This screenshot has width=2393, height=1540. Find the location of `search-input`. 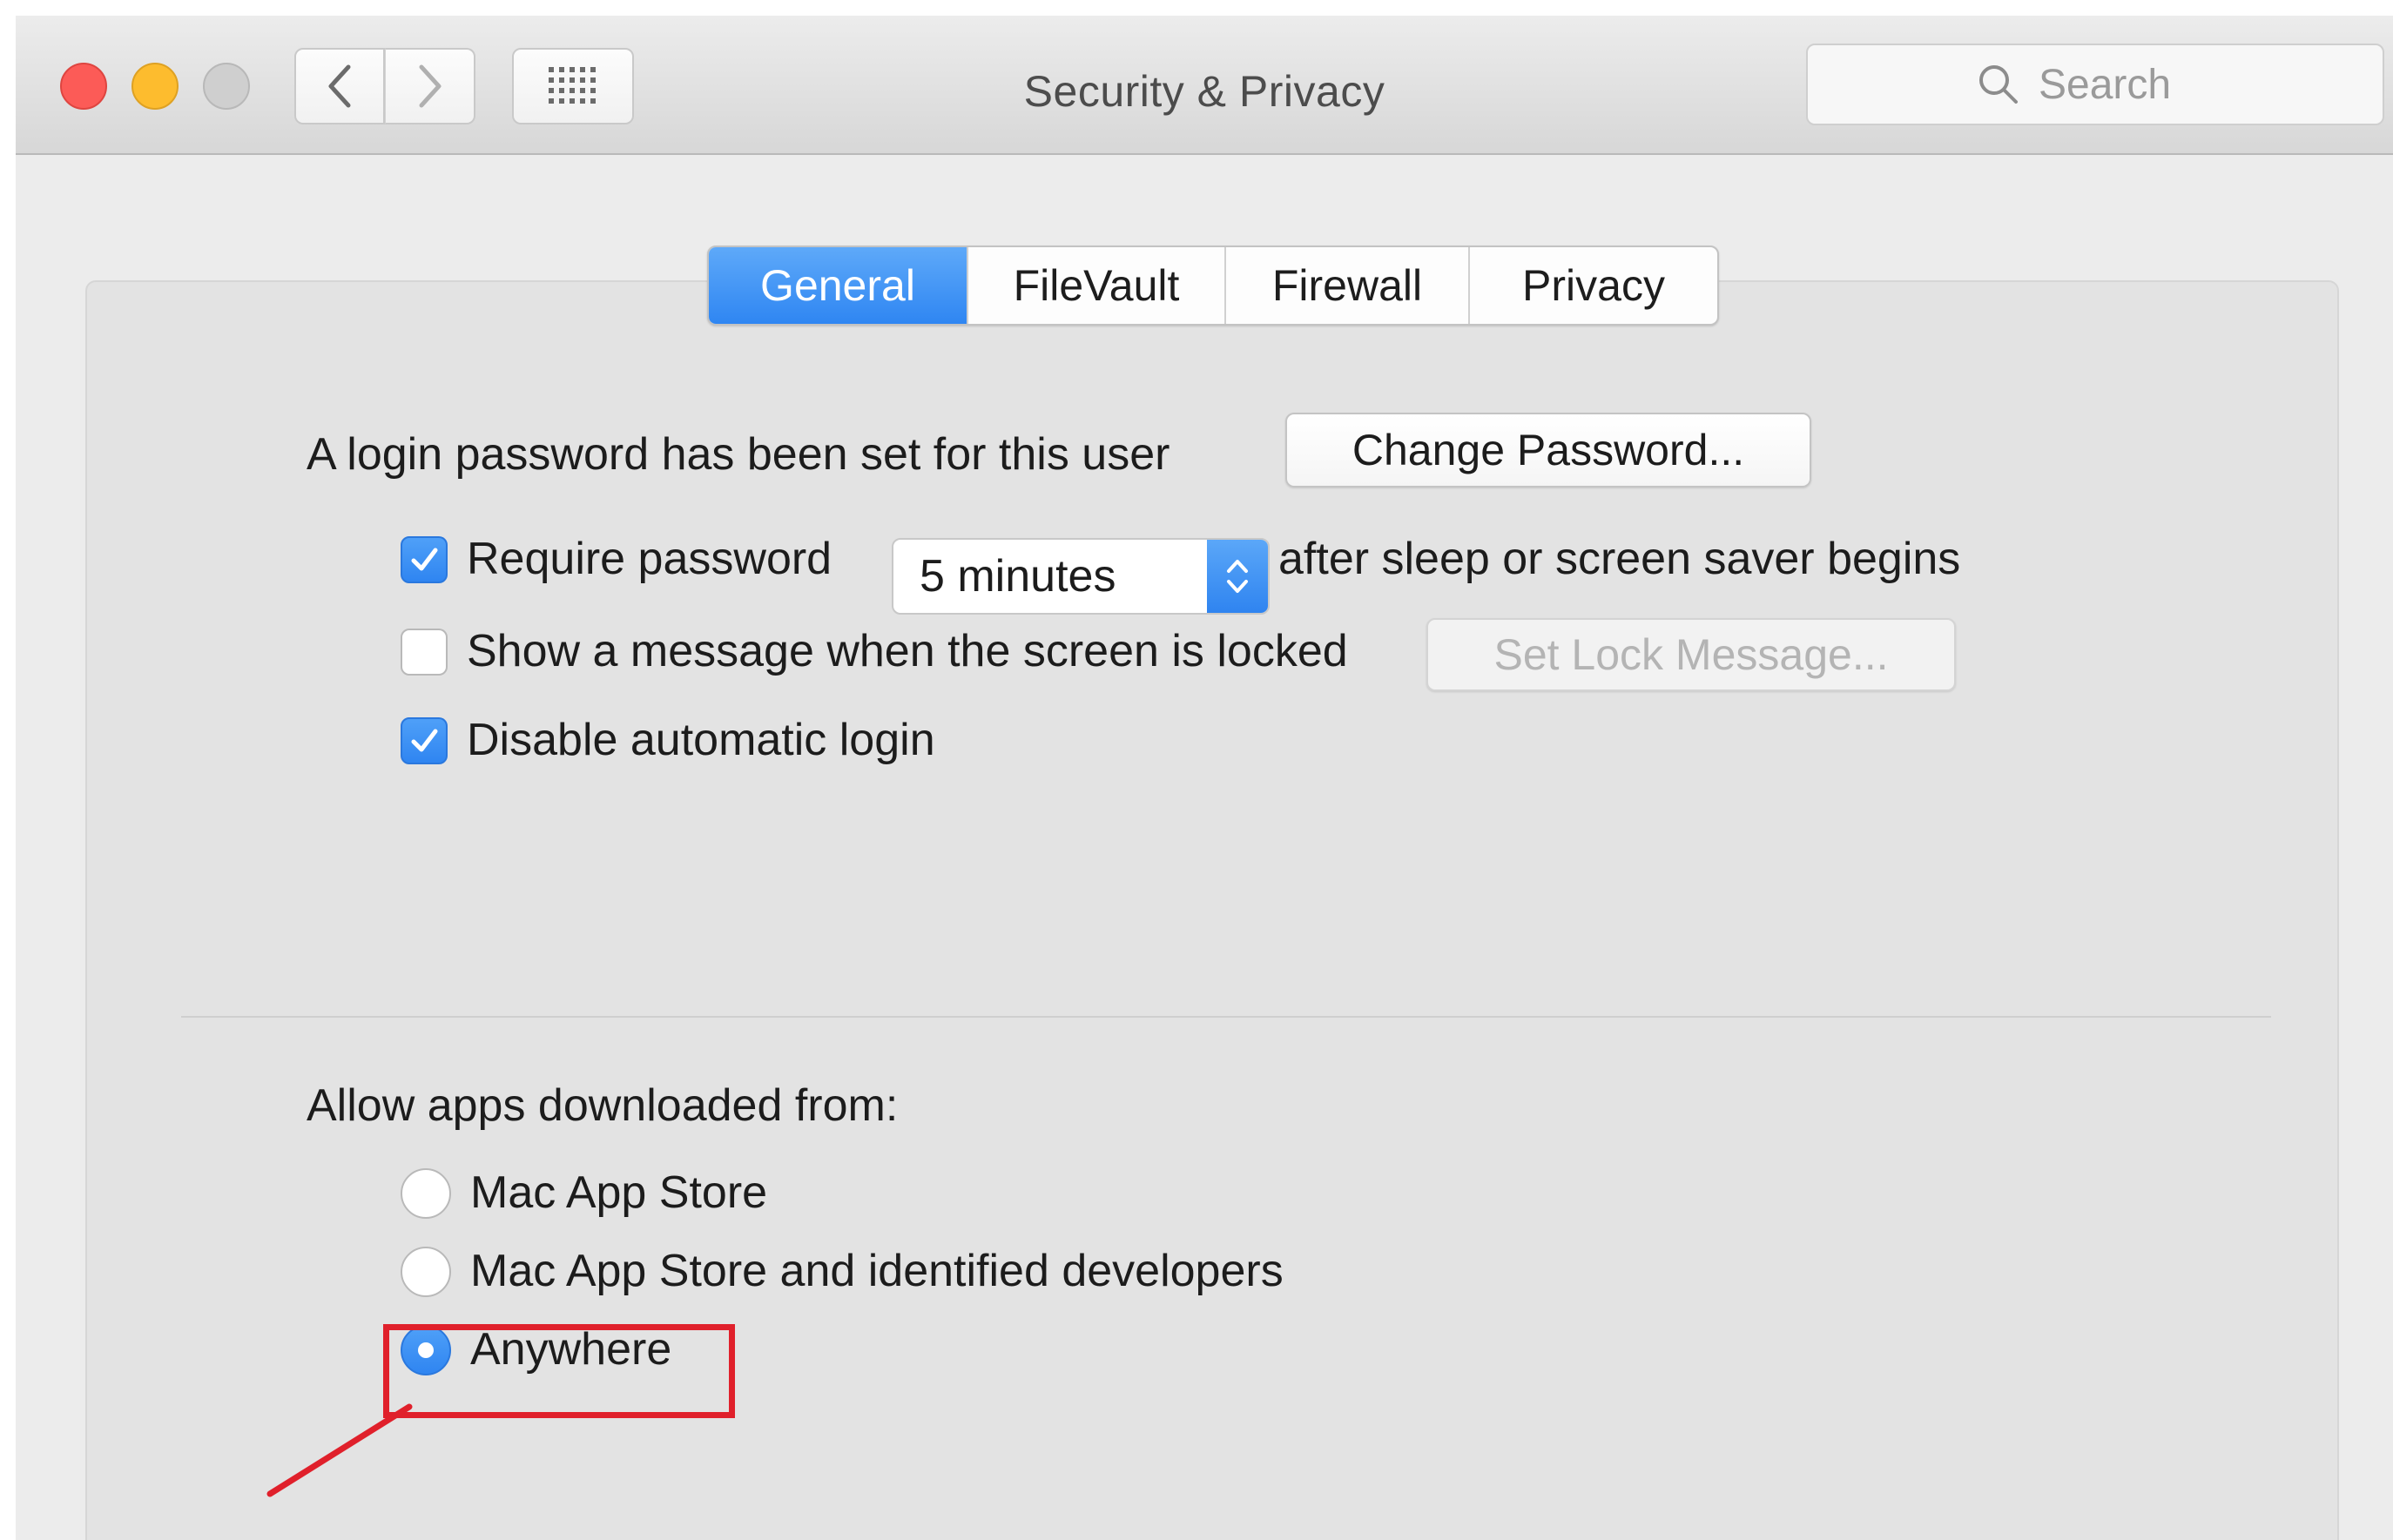

search-input is located at coordinates (2125, 84).